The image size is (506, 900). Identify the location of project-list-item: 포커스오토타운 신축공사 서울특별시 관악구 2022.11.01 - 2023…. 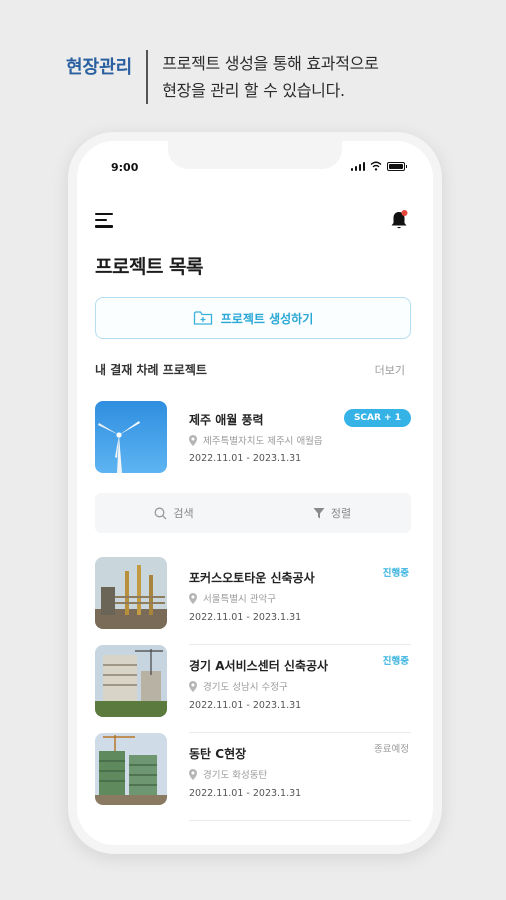
(253, 601).